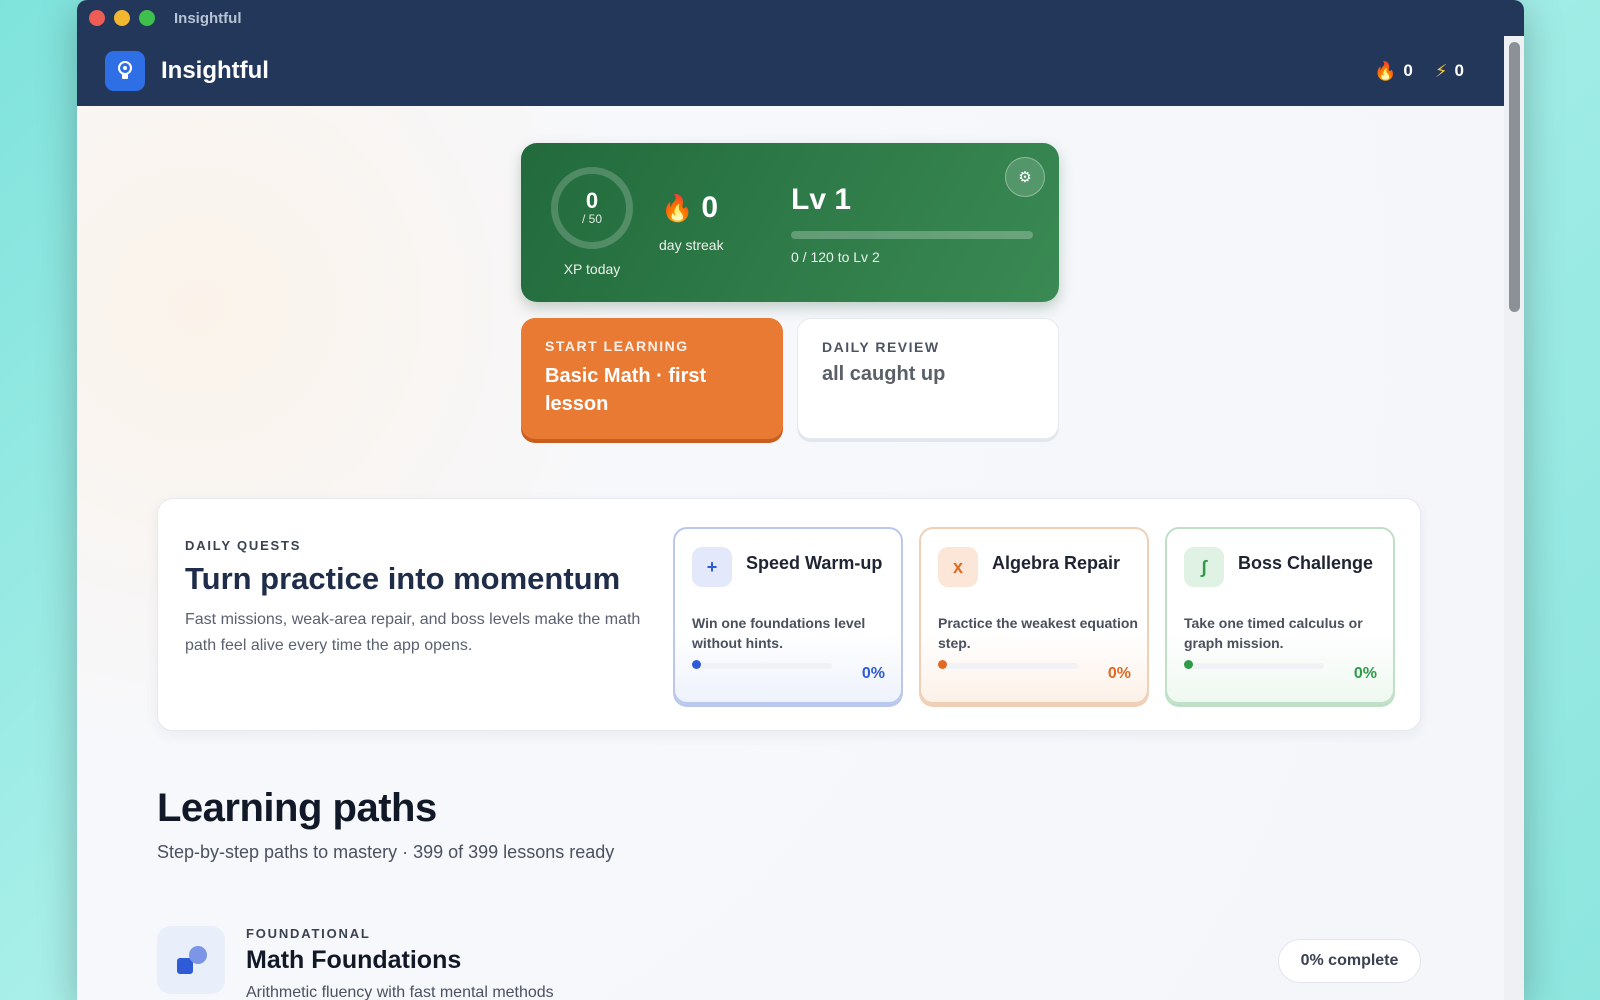 The image size is (1600, 1000). What do you see at coordinates (208, 18) in the screenshot?
I see `window-title: Insightful` at bounding box center [208, 18].